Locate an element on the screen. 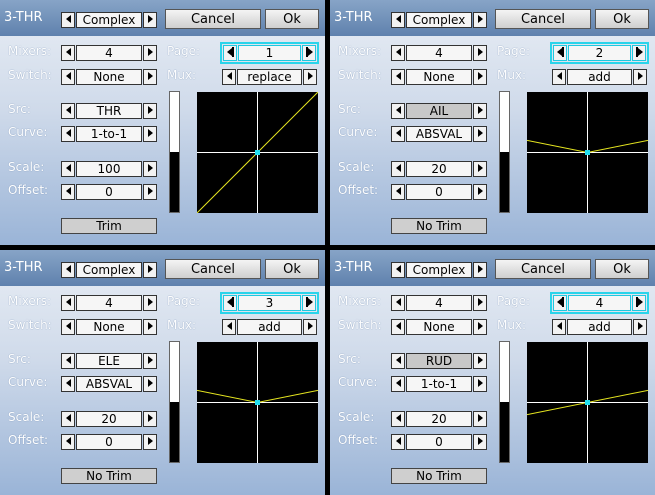 The height and width of the screenshot is (495, 655). page-spinner: 4 is located at coordinates (599, 303).